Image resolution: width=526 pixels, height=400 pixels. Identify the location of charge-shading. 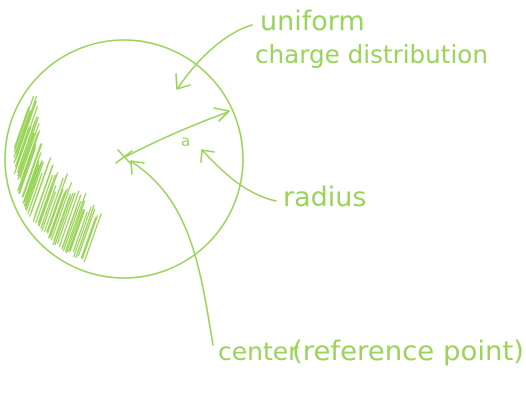
(57, 179).